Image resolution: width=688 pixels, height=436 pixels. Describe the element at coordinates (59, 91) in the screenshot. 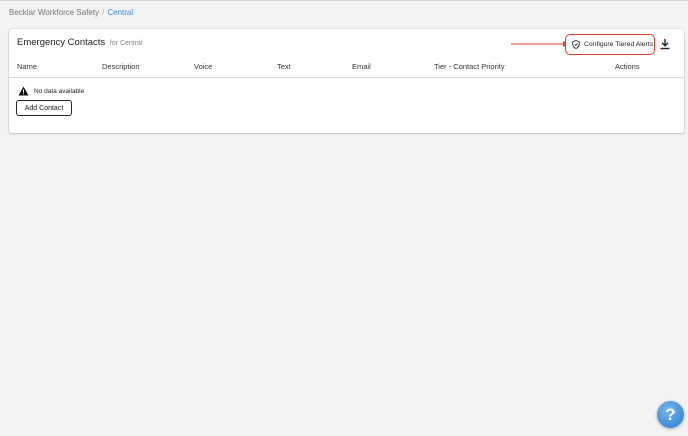

I see `empty-state-message: No data available` at that location.